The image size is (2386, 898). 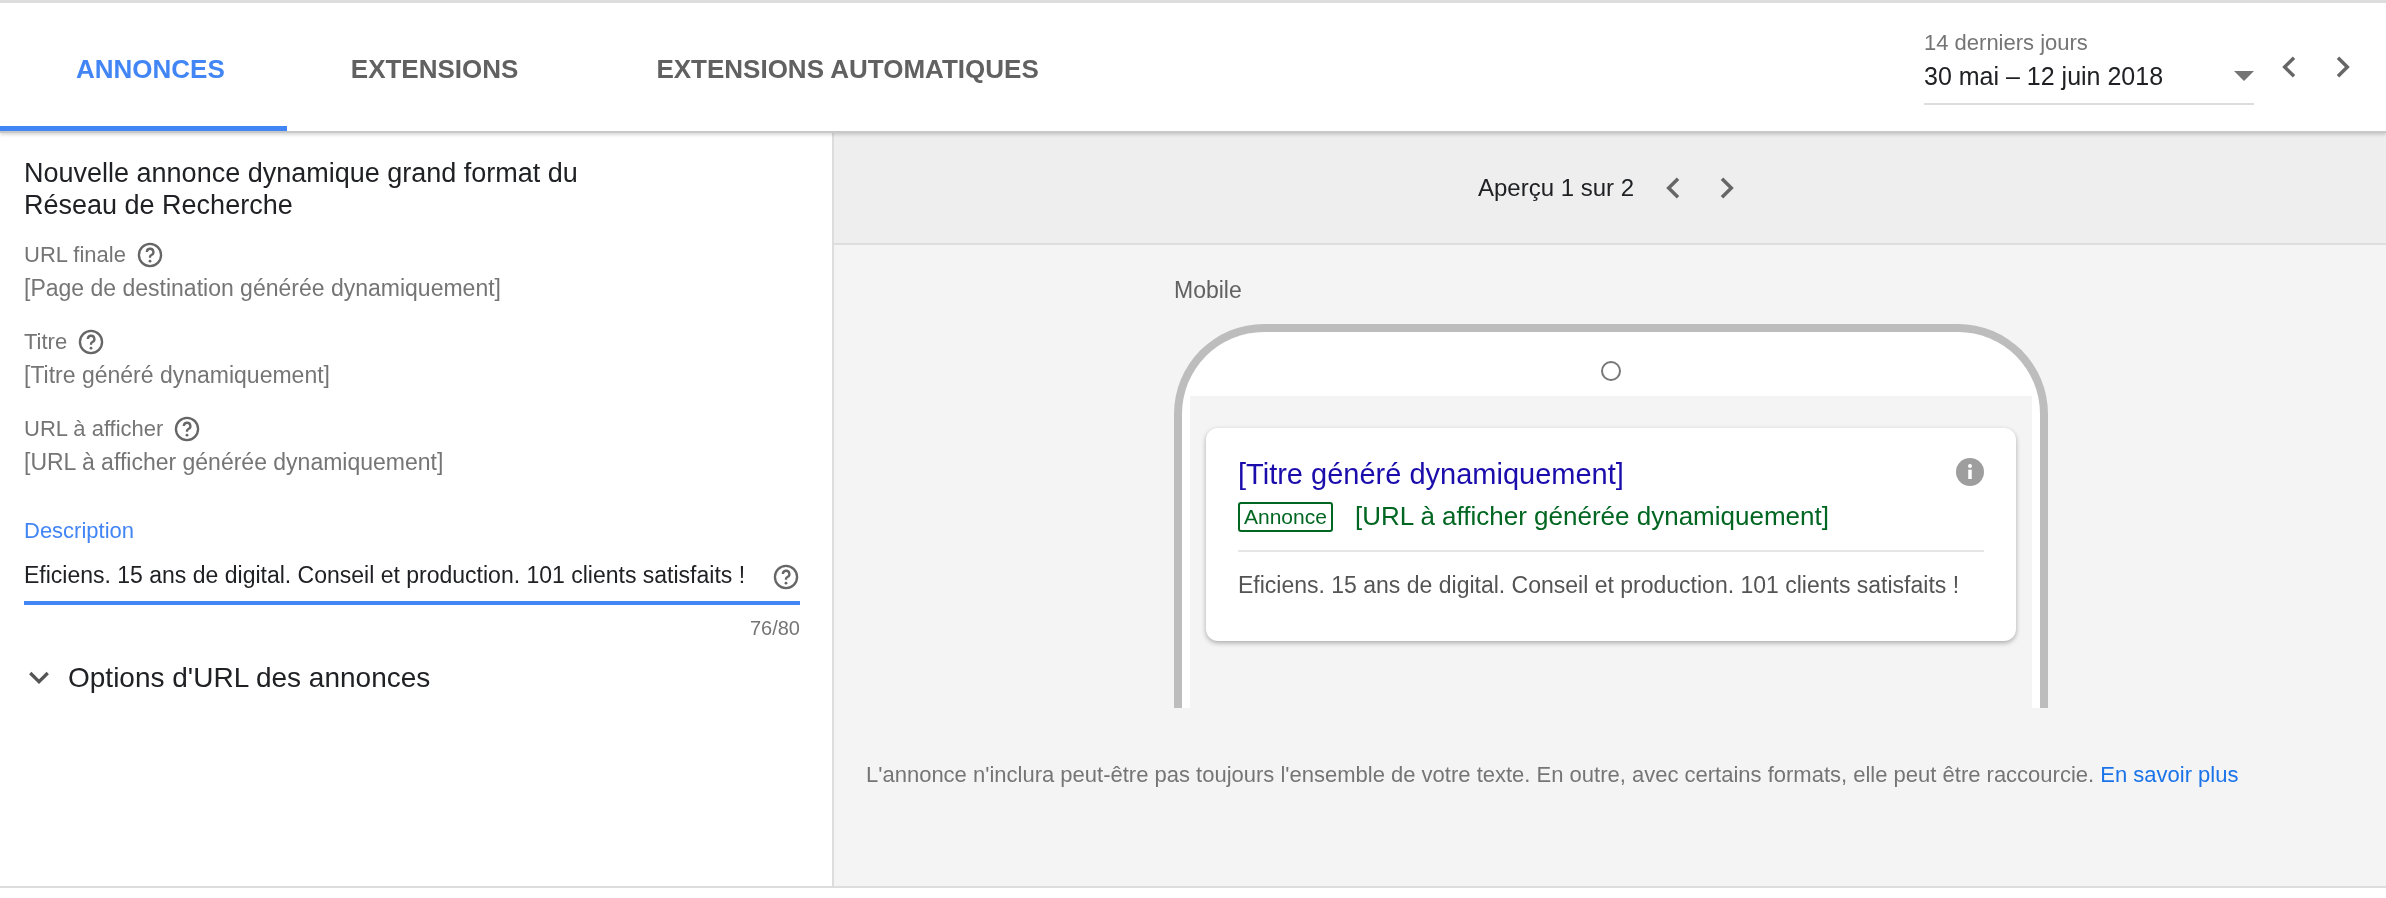 What do you see at coordinates (2089, 83) in the screenshot?
I see `date-range-dropdown: 30 mai – 12 juin 2018` at bounding box center [2089, 83].